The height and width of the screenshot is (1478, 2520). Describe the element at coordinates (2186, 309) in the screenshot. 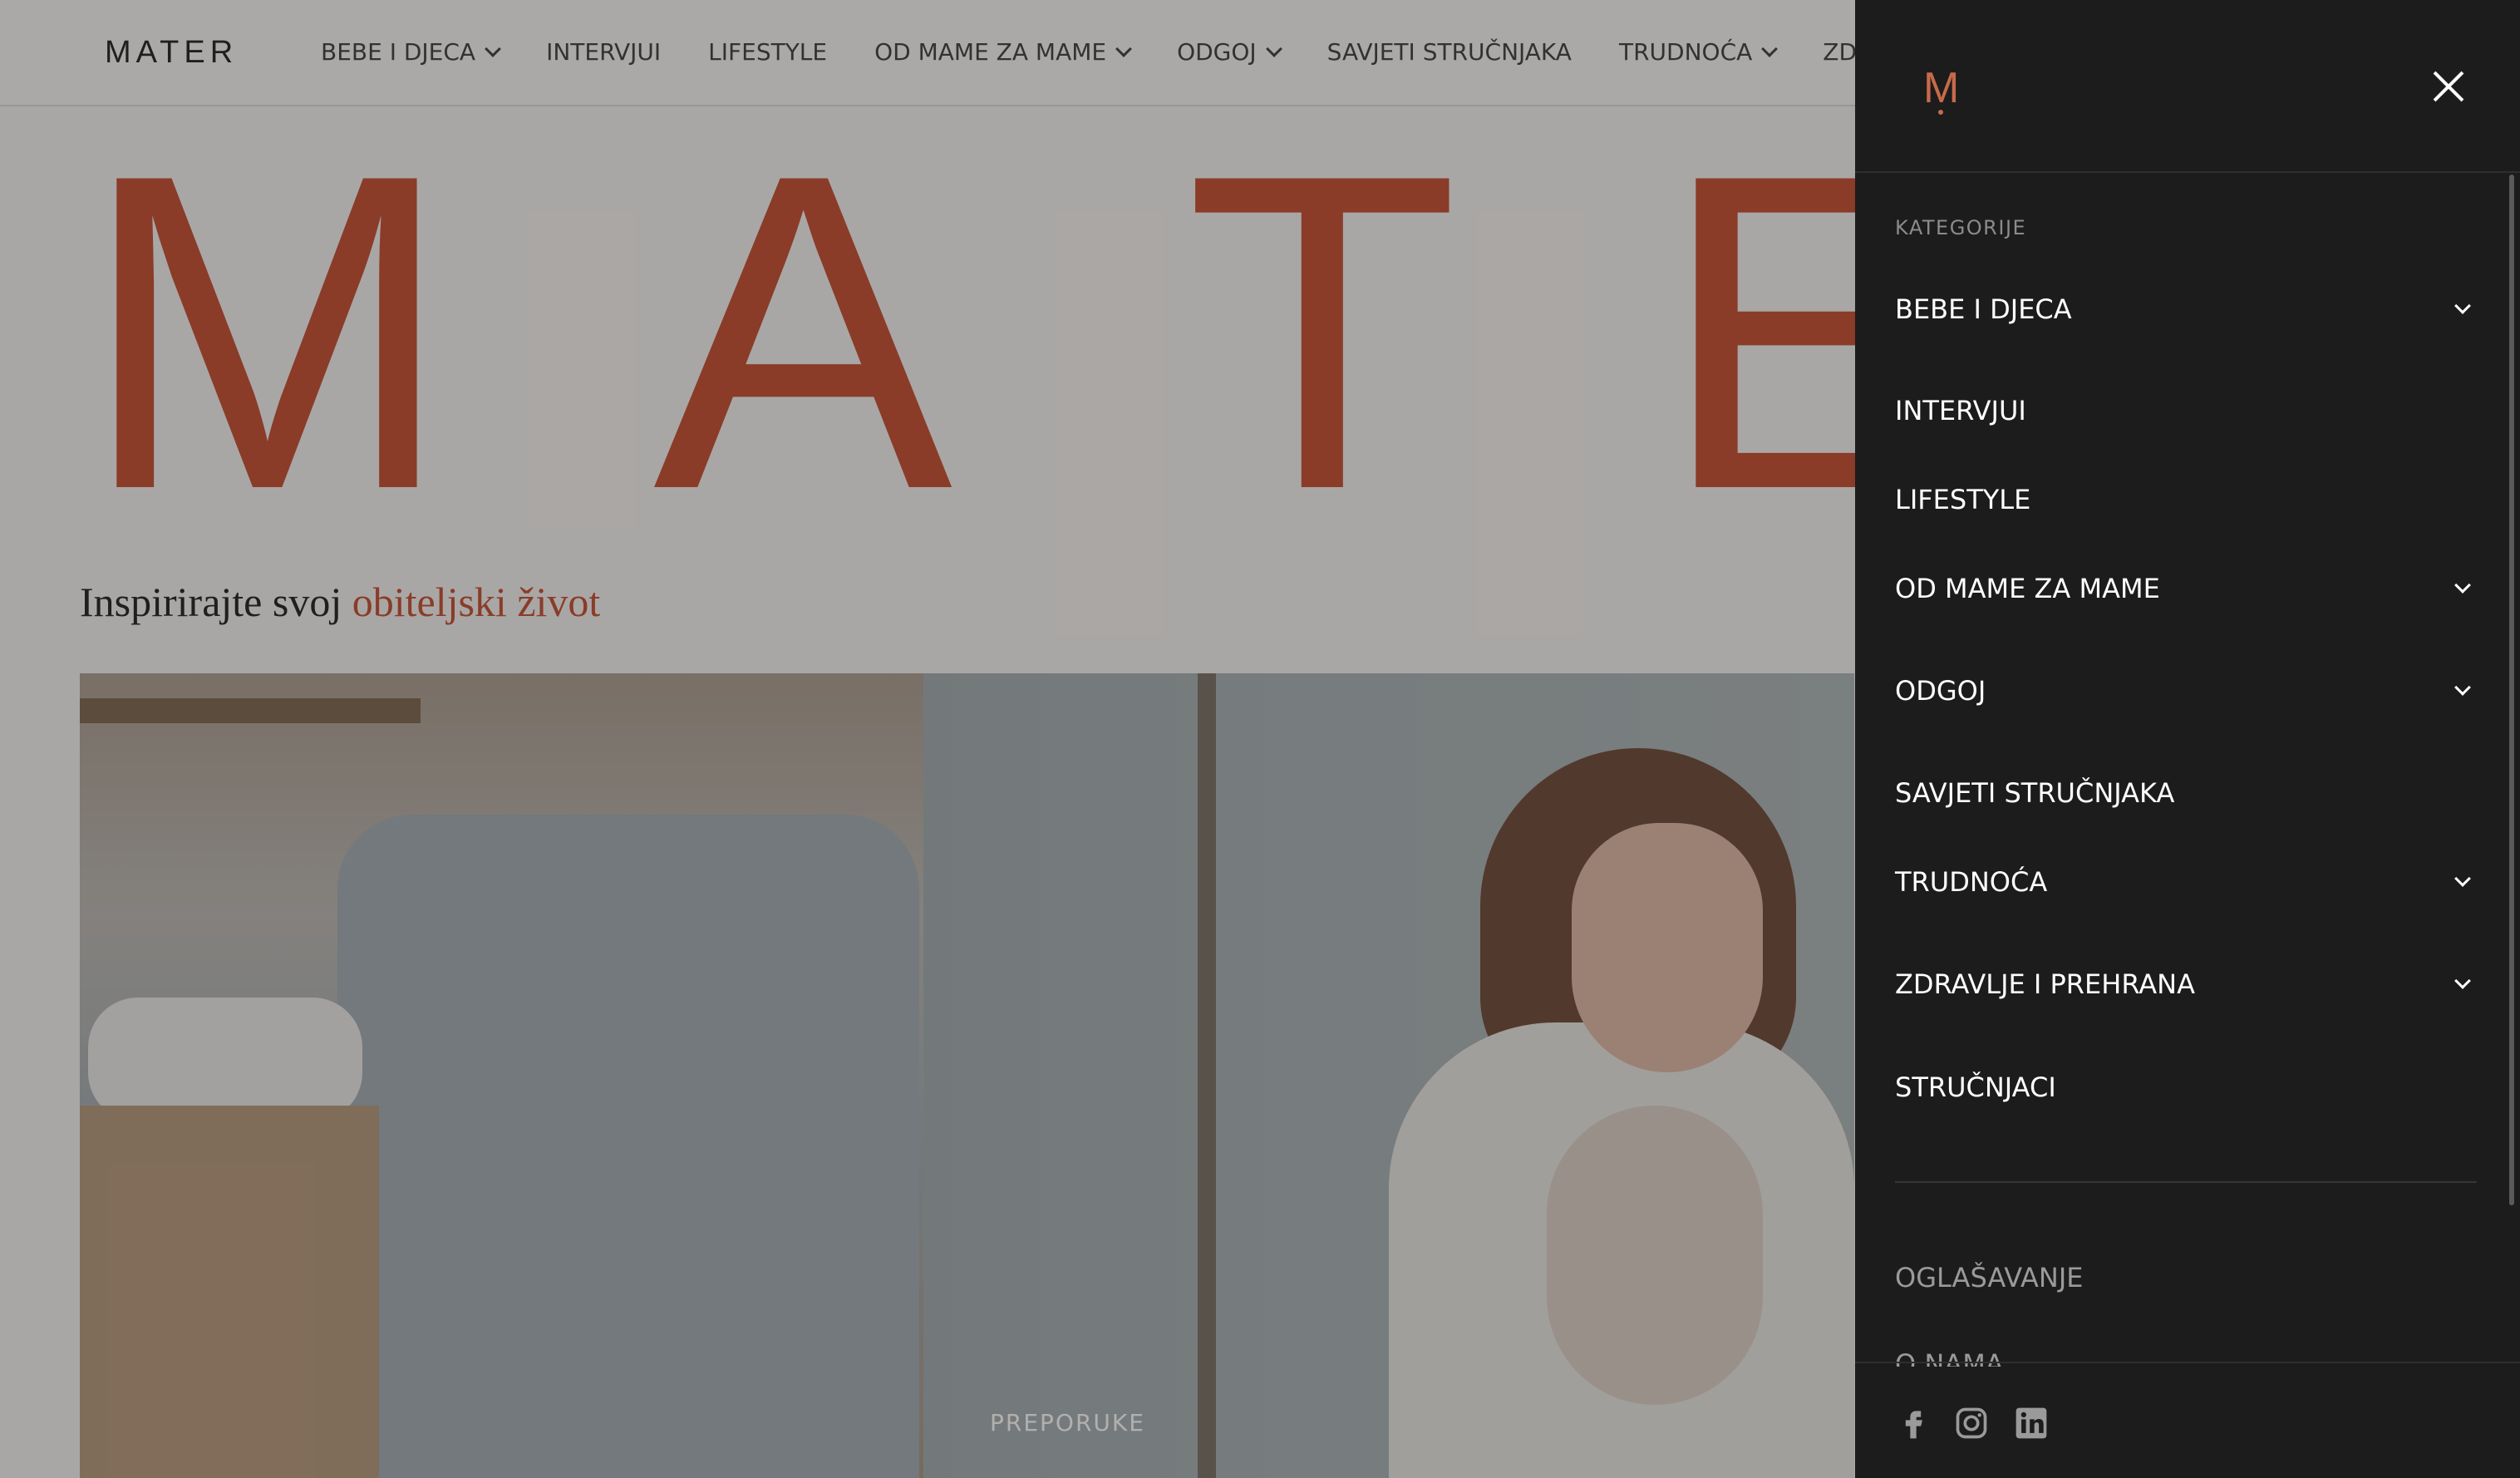

I see `drawer-item-bebe-i-djeca: BEBE I DJECA` at that location.